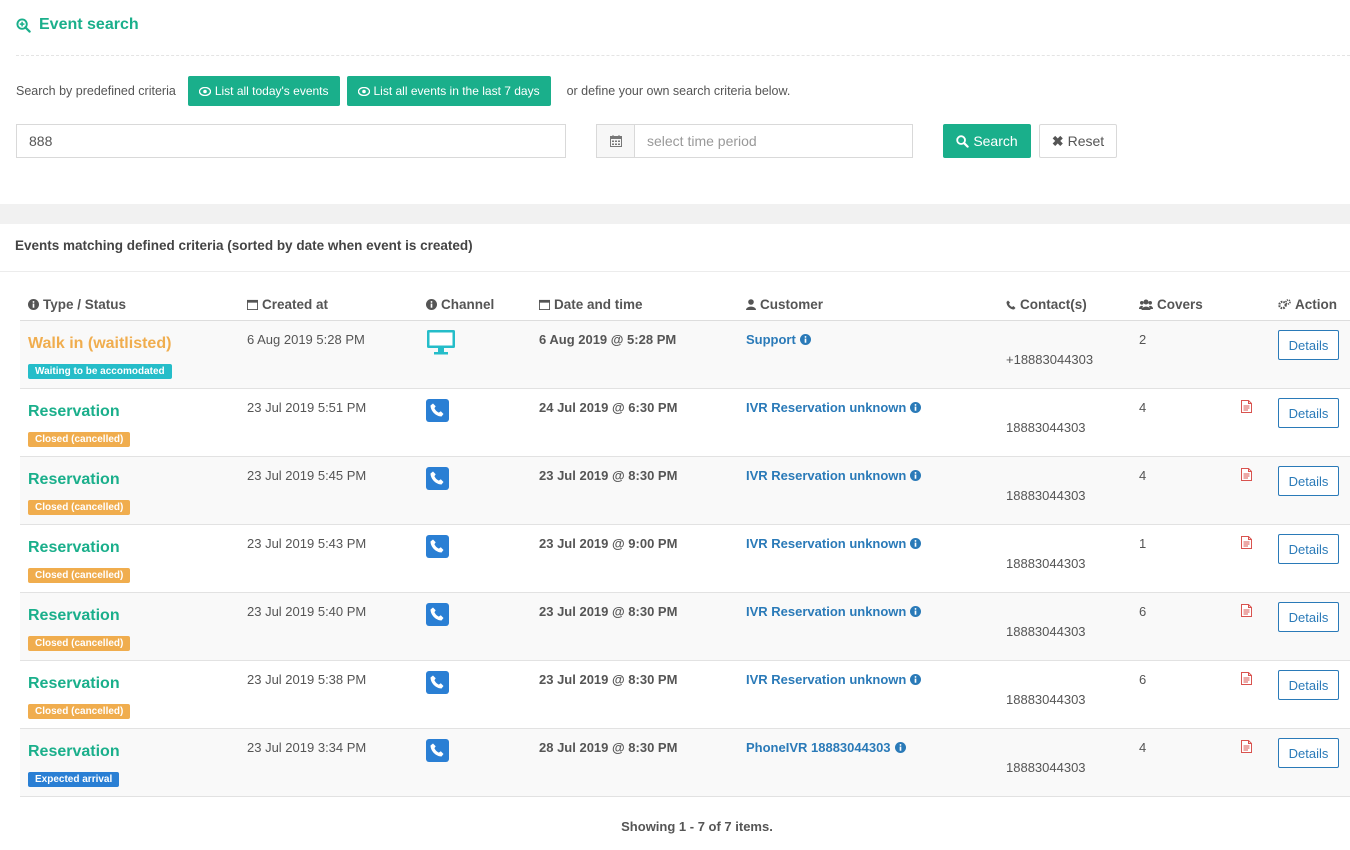 The width and height of the screenshot is (1350, 850). I want to click on customer-name: PhoneIVR 18883044303, so click(818, 747).